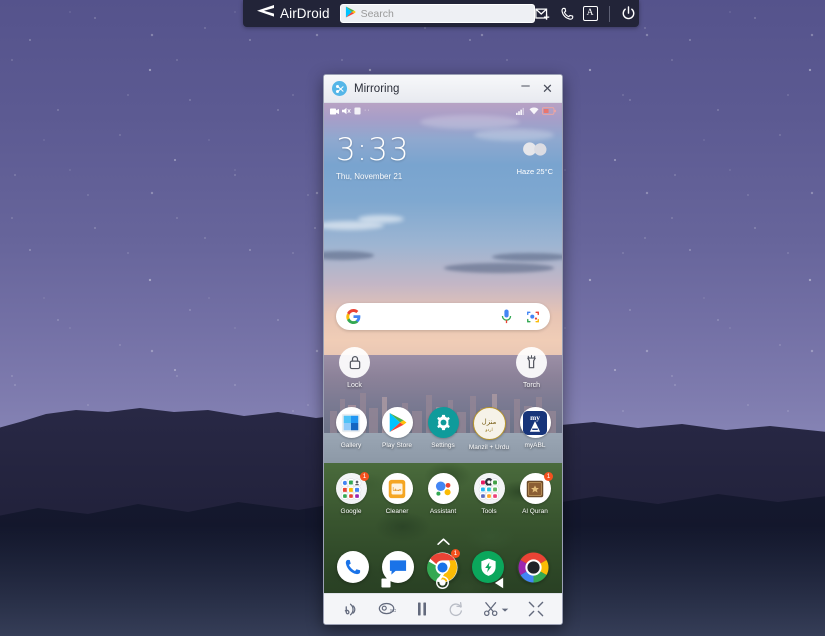 Image resolution: width=825 pixels, height=636 pixels. Describe the element at coordinates (456, 609) in the screenshot. I see `rotate-button` at that location.